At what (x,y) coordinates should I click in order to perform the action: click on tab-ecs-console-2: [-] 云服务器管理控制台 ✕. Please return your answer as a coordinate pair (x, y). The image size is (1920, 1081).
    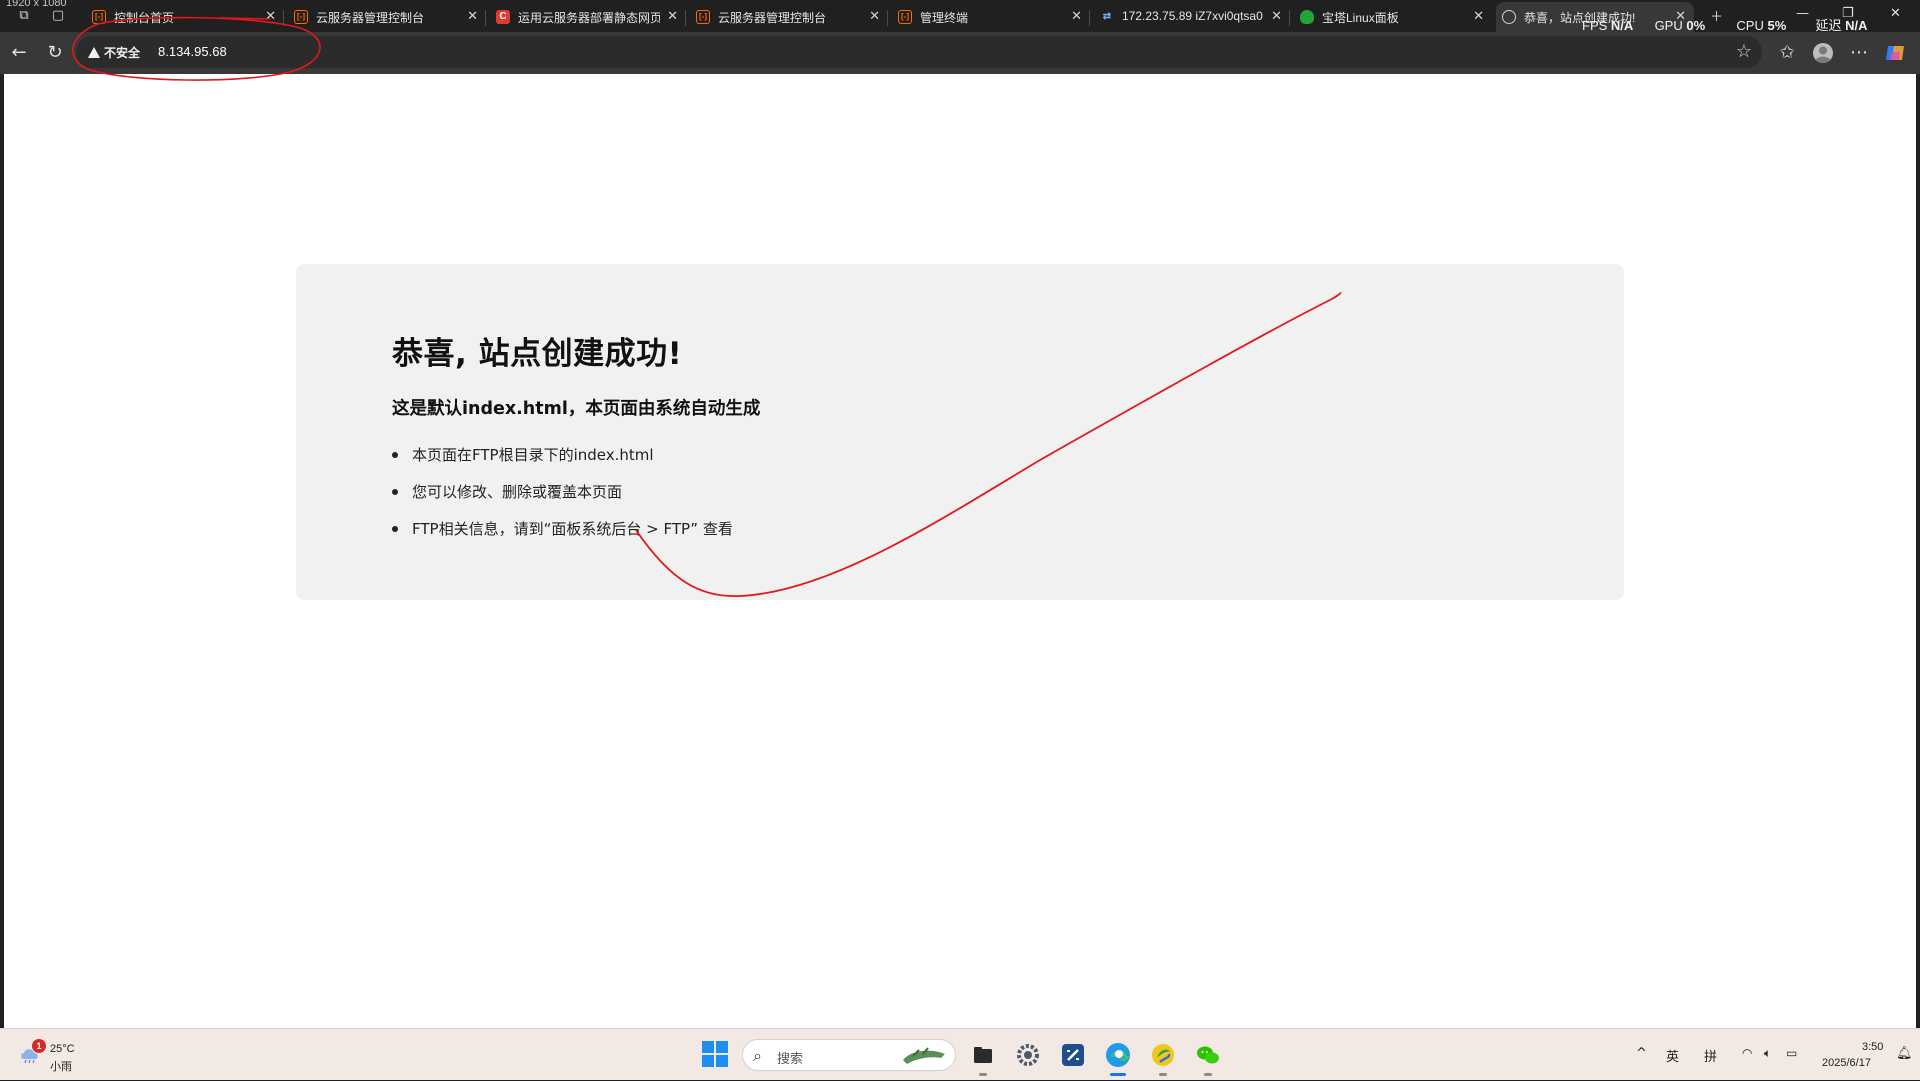
    Looking at the image, I should click on (789, 17).